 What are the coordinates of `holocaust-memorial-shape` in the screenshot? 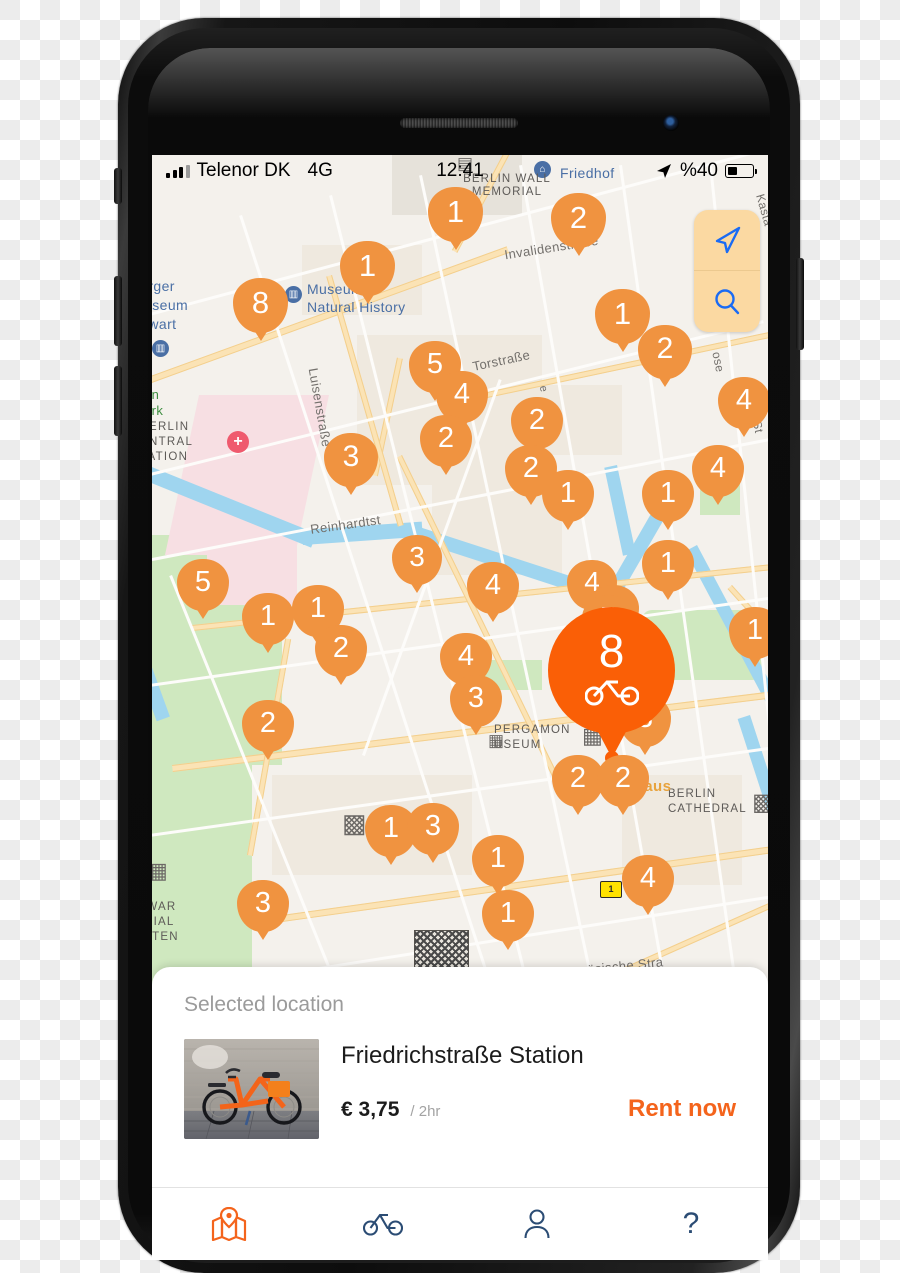 It's located at (441, 950).